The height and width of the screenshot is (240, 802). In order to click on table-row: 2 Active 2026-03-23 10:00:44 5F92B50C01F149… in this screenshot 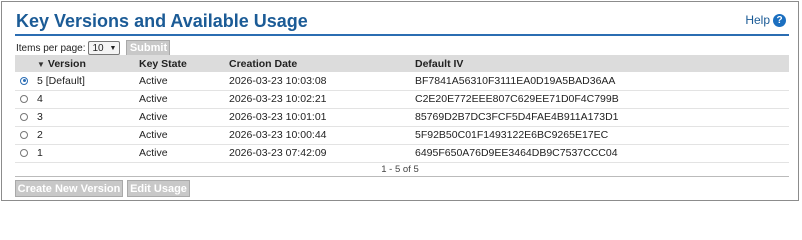, I will do `click(402, 135)`.